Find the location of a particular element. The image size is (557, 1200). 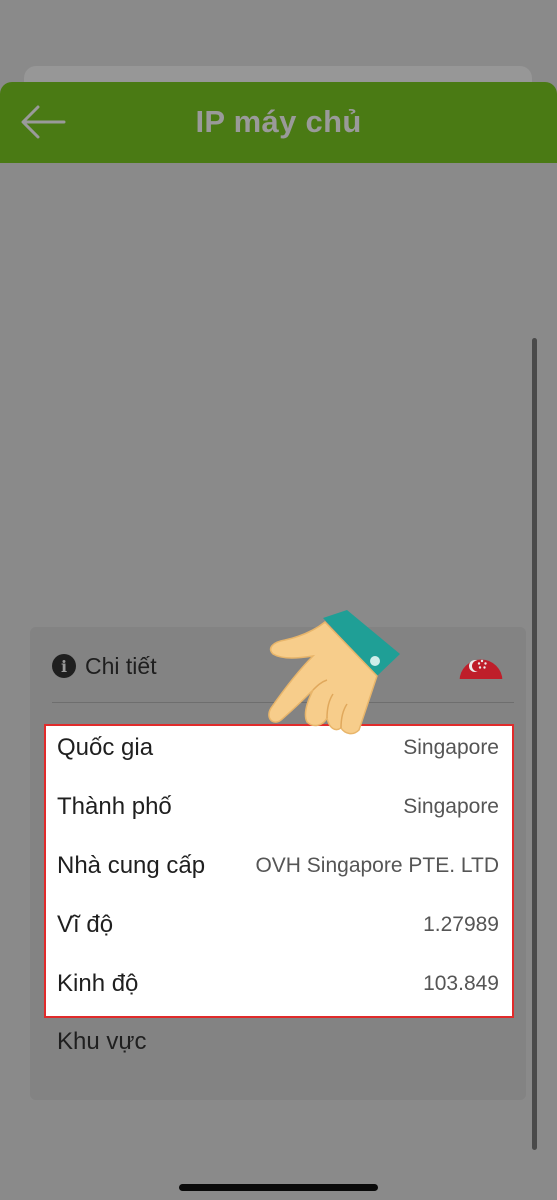

pointing-hand-icon is located at coordinates (334, 672).